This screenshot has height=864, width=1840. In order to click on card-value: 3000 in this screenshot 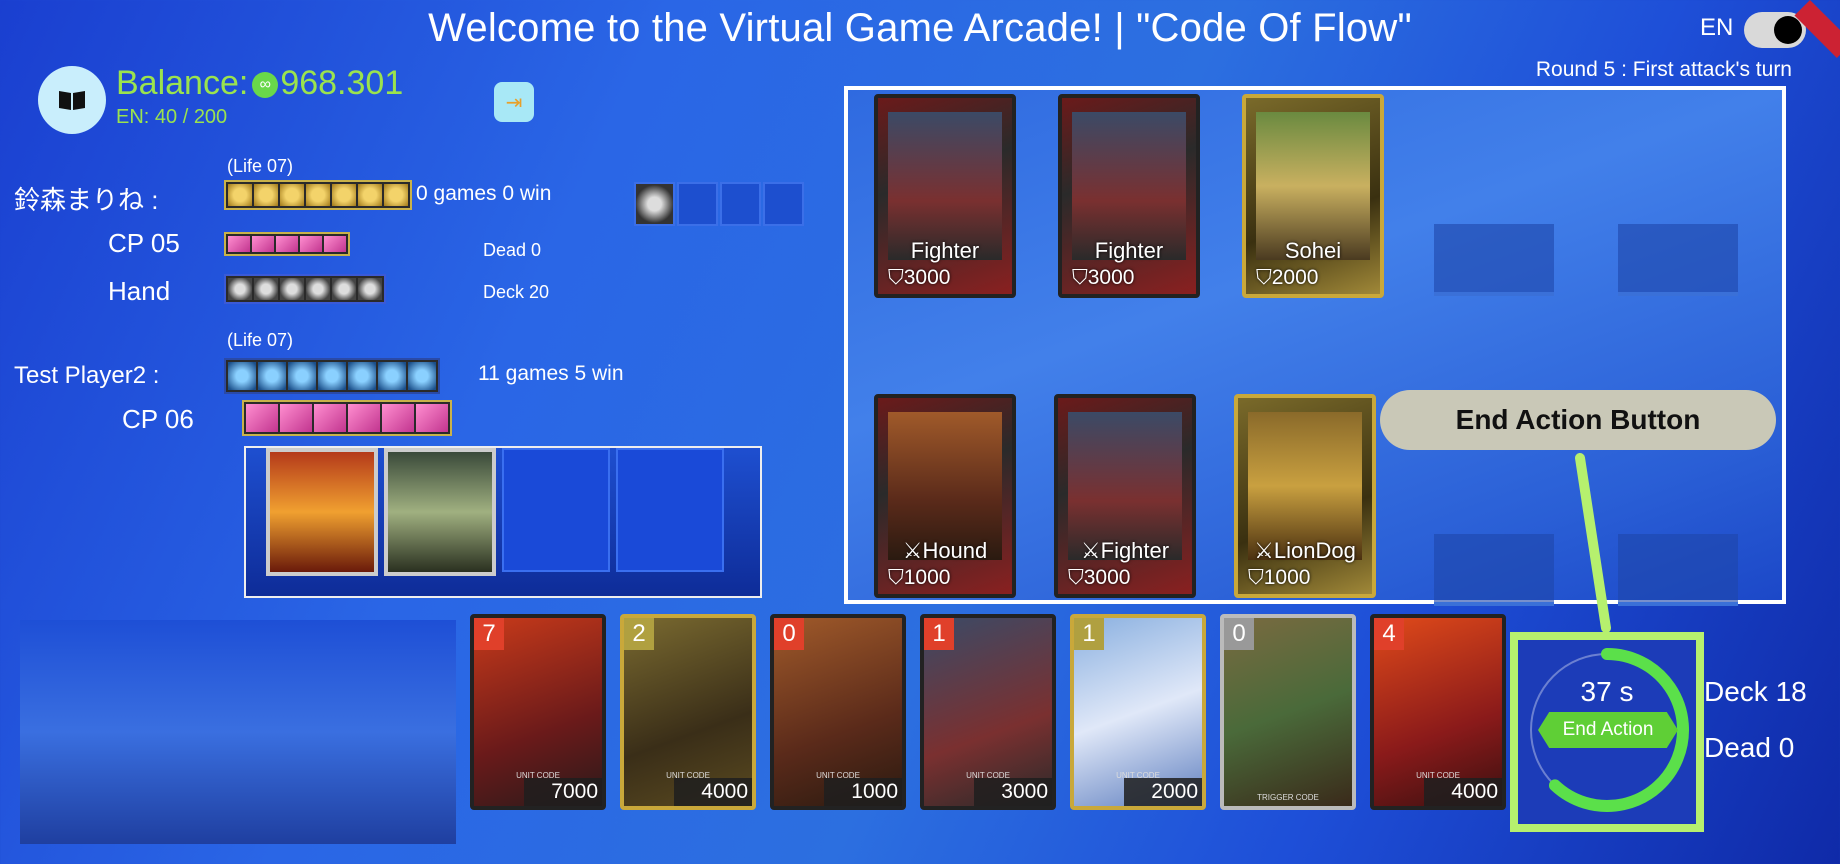, I will do `click(1013, 792)`.